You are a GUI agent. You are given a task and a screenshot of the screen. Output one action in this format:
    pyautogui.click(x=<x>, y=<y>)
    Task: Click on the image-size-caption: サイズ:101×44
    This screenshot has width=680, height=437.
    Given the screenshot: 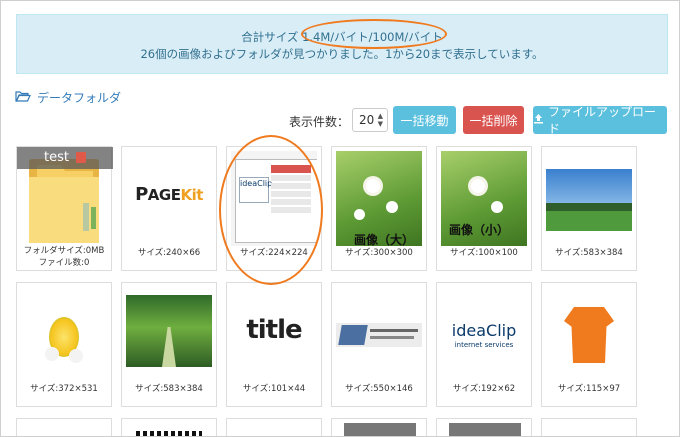 What is the action you would take?
    pyautogui.click(x=274, y=389)
    